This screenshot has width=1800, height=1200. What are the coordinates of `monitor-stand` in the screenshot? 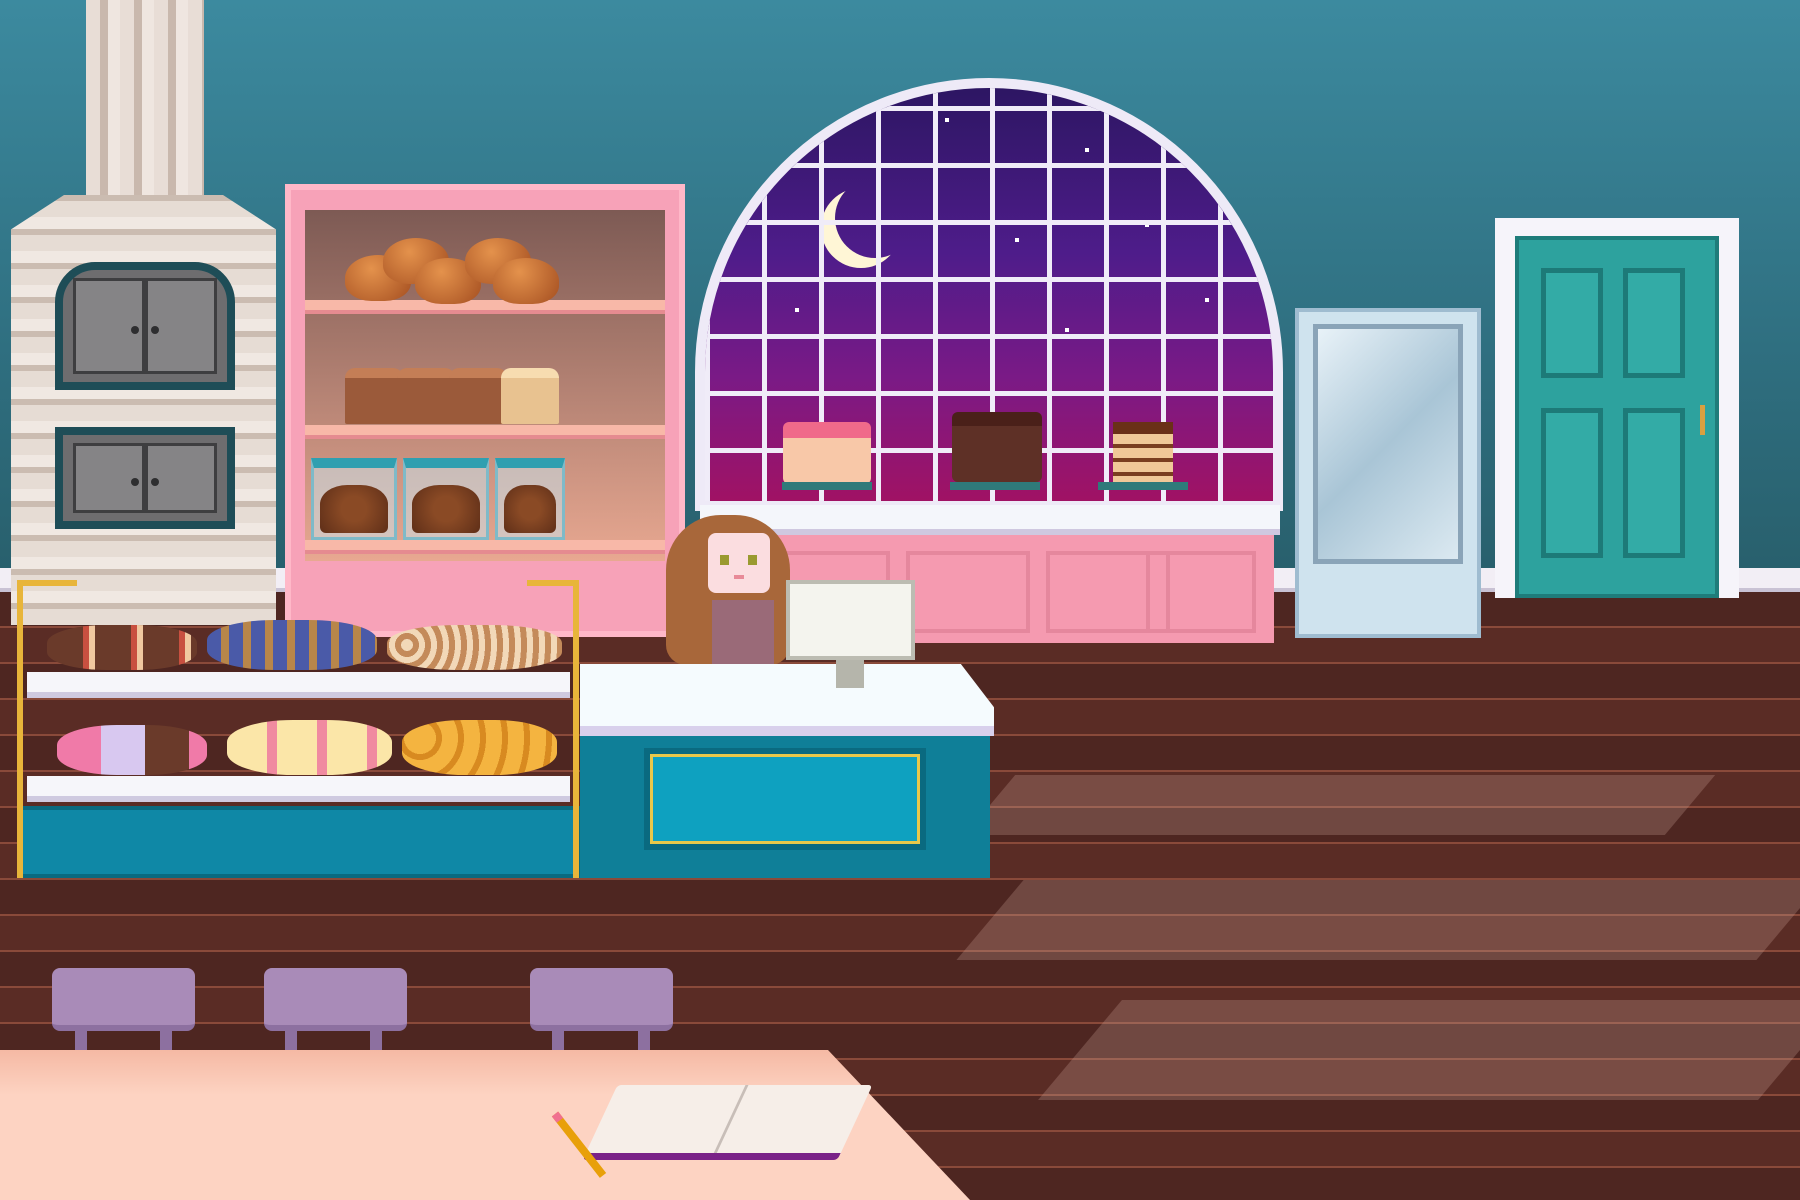 It's located at (850, 673).